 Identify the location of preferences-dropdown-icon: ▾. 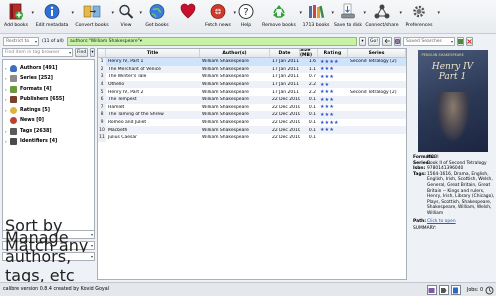
(438, 13).